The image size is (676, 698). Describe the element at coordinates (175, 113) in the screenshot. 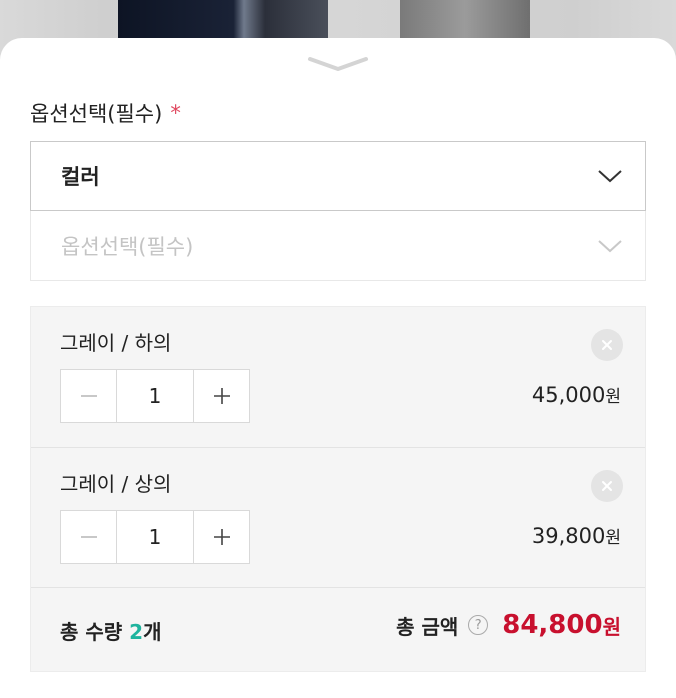

I see `required-mark: *` at that location.